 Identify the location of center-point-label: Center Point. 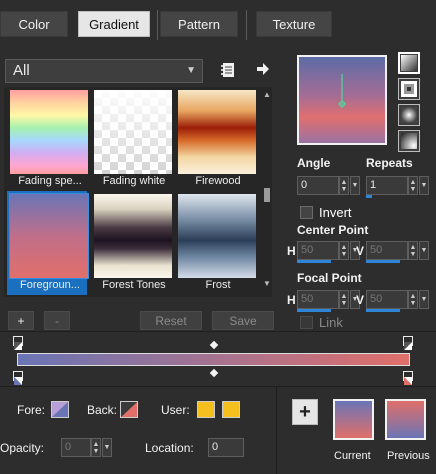
(333, 230).